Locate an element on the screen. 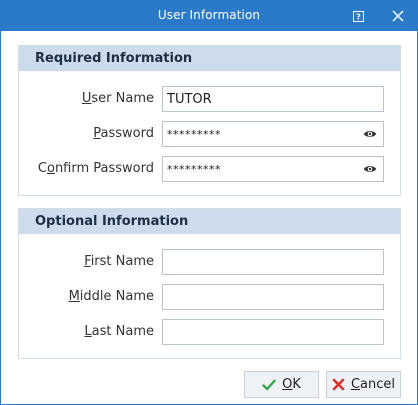 The image size is (418, 405). check-icon is located at coordinates (269, 384).